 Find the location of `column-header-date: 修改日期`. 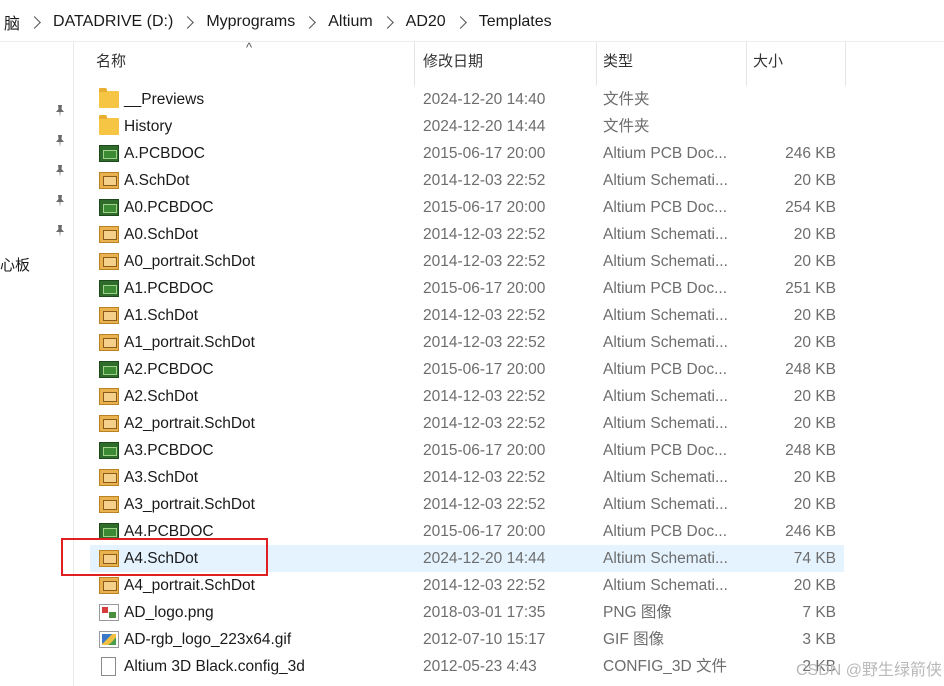

column-header-date: 修改日期 is located at coordinates (507, 64).